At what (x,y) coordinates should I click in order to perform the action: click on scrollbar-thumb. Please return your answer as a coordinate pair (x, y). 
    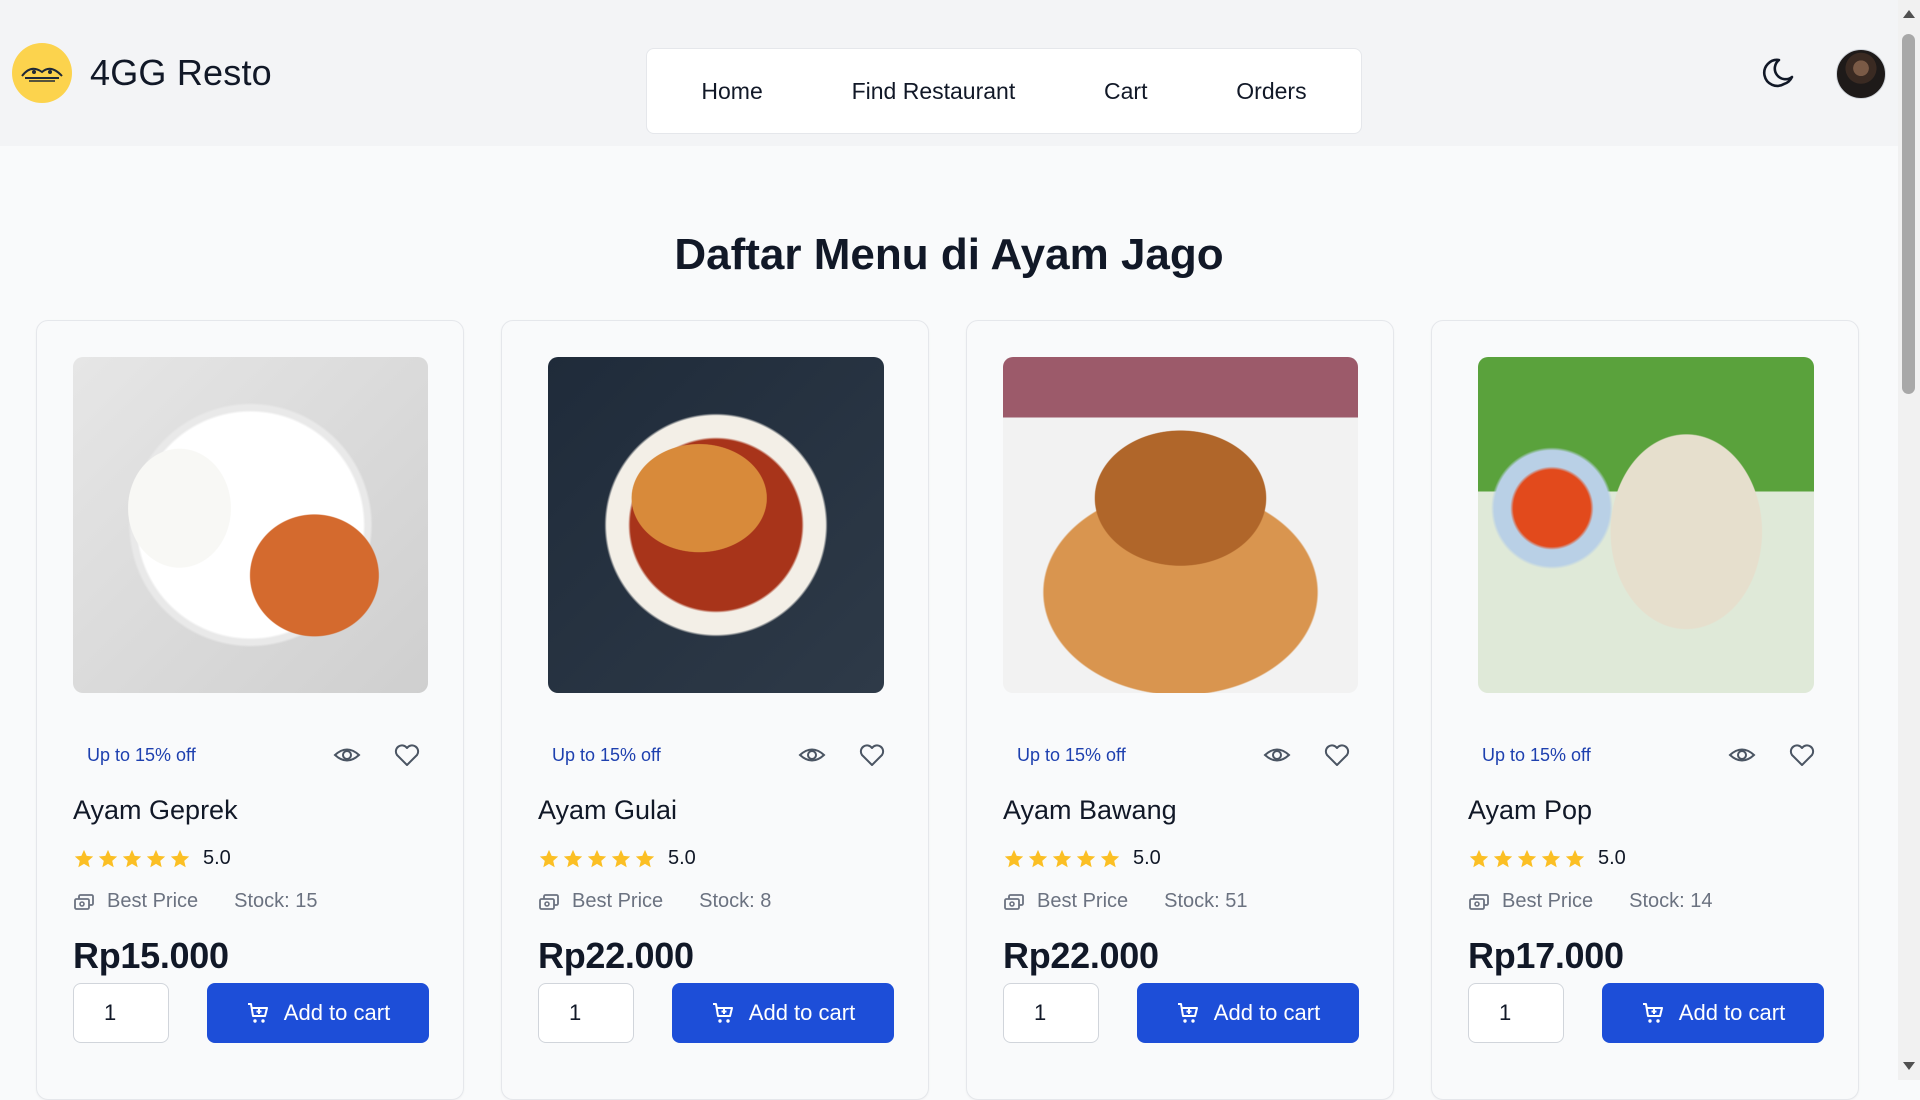
    Looking at the image, I should click on (1908, 214).